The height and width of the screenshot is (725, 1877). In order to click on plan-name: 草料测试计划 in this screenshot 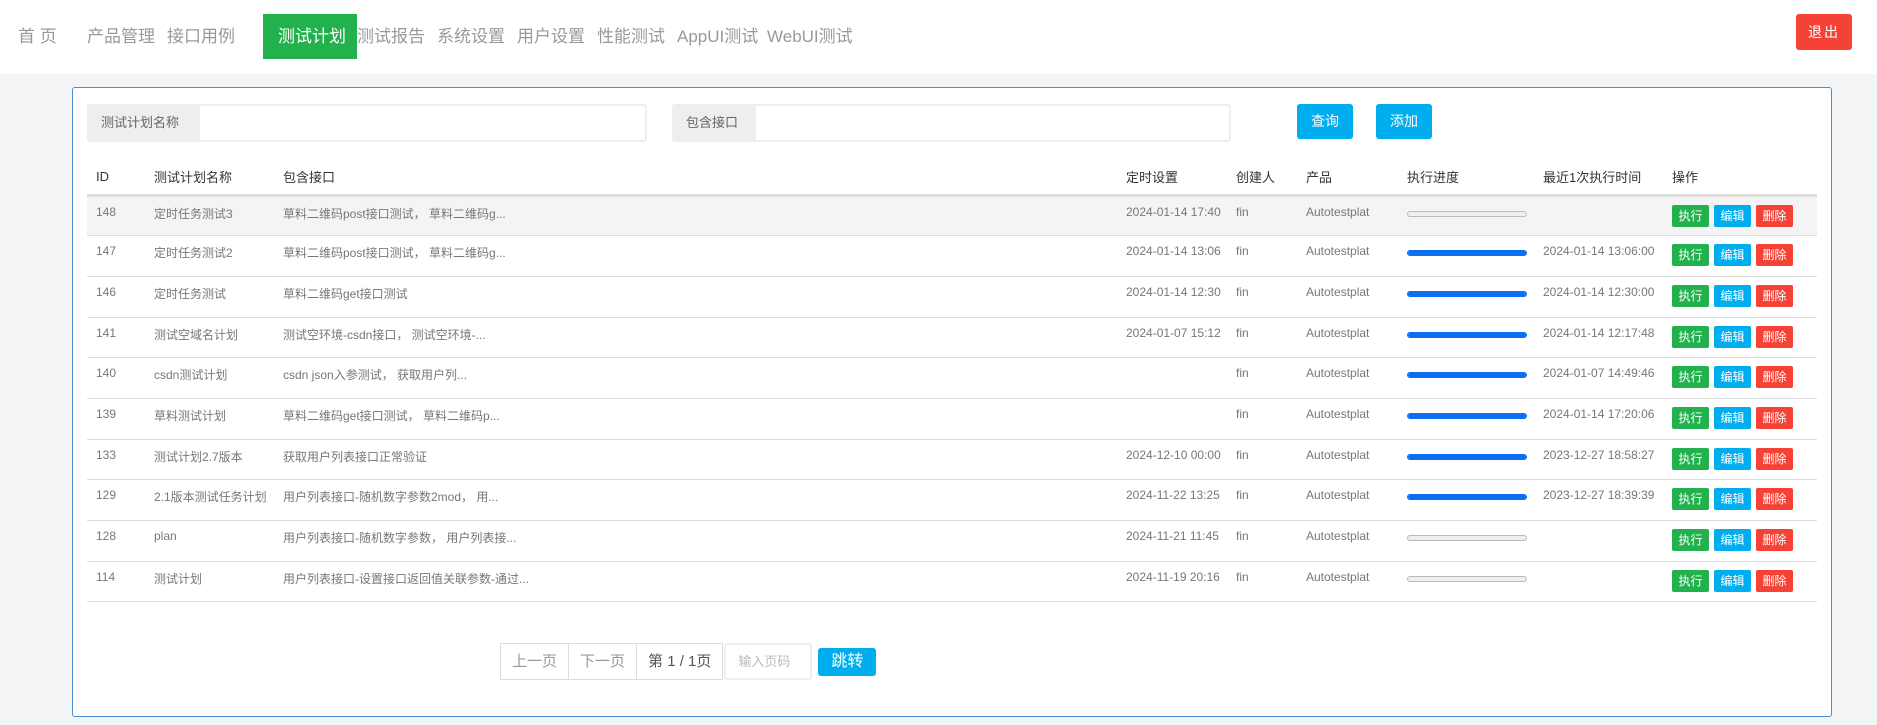, I will do `click(209, 419)`.